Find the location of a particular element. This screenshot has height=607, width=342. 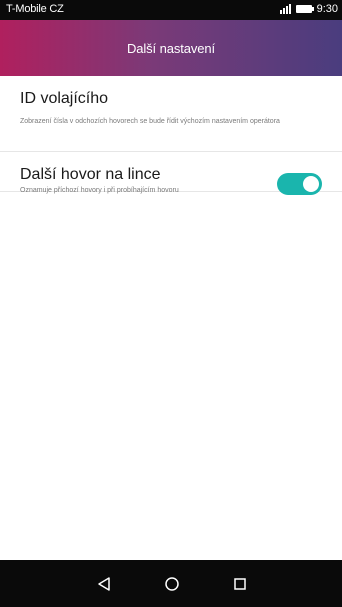

navigation-bar is located at coordinates (171, 583).